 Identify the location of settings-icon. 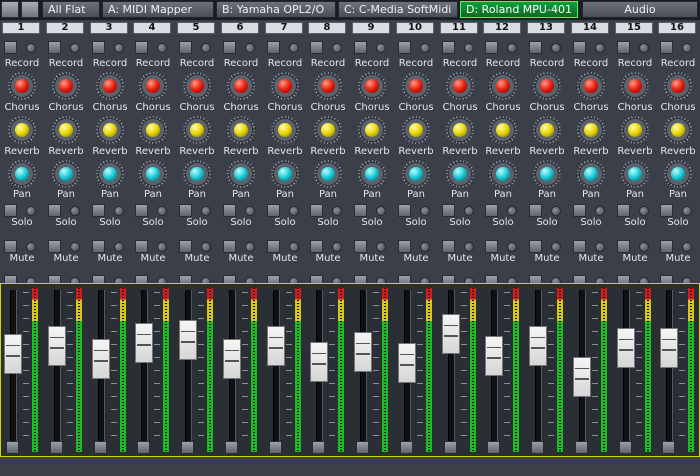
(10, 9).